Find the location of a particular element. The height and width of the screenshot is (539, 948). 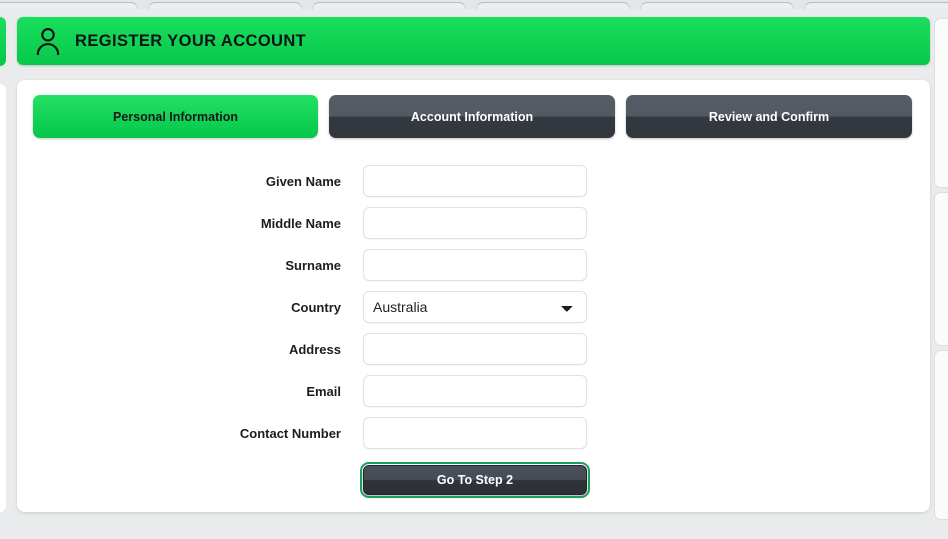

adjacent-panel-card-sliver is located at coordinates (3, 298).